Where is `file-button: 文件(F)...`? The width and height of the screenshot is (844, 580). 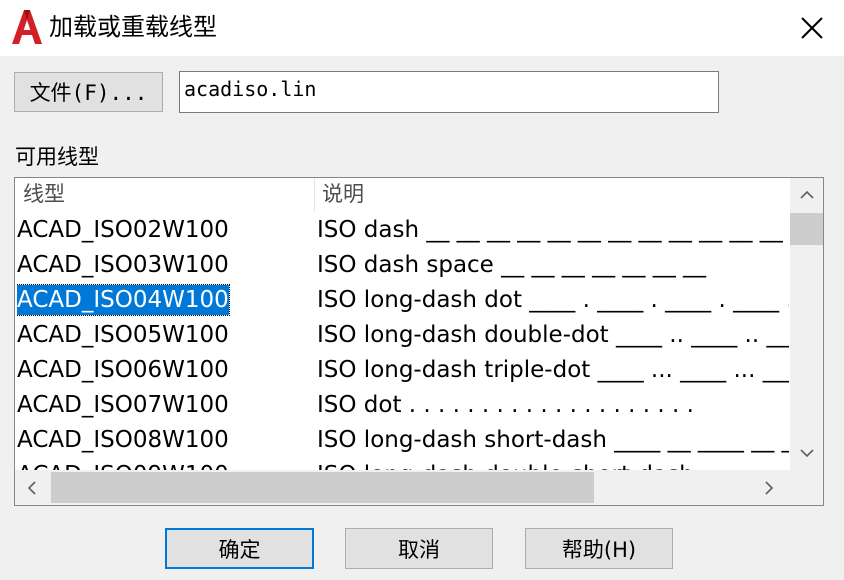 file-button: 文件(F)... is located at coordinates (88, 92).